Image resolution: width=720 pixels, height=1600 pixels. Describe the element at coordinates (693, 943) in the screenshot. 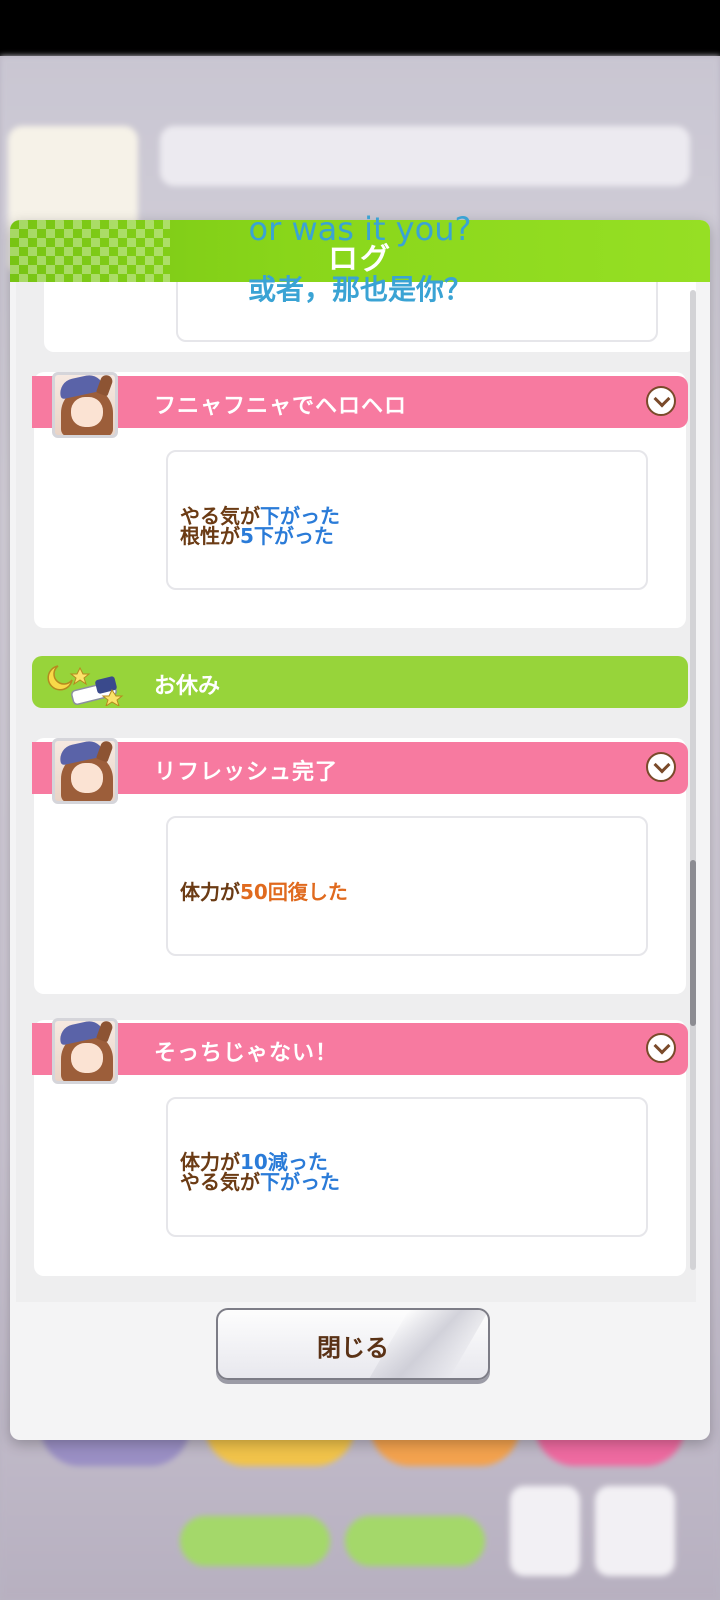

I see `scrollbar-thumb` at that location.